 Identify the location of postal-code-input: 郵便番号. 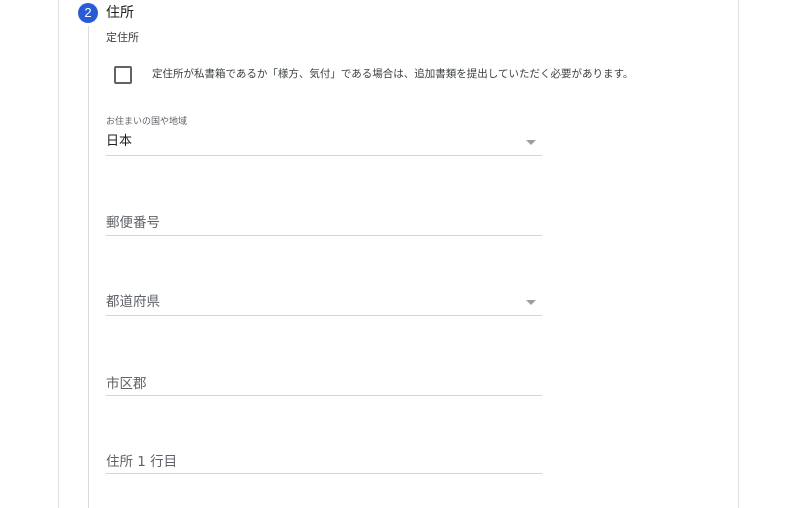
(324, 222).